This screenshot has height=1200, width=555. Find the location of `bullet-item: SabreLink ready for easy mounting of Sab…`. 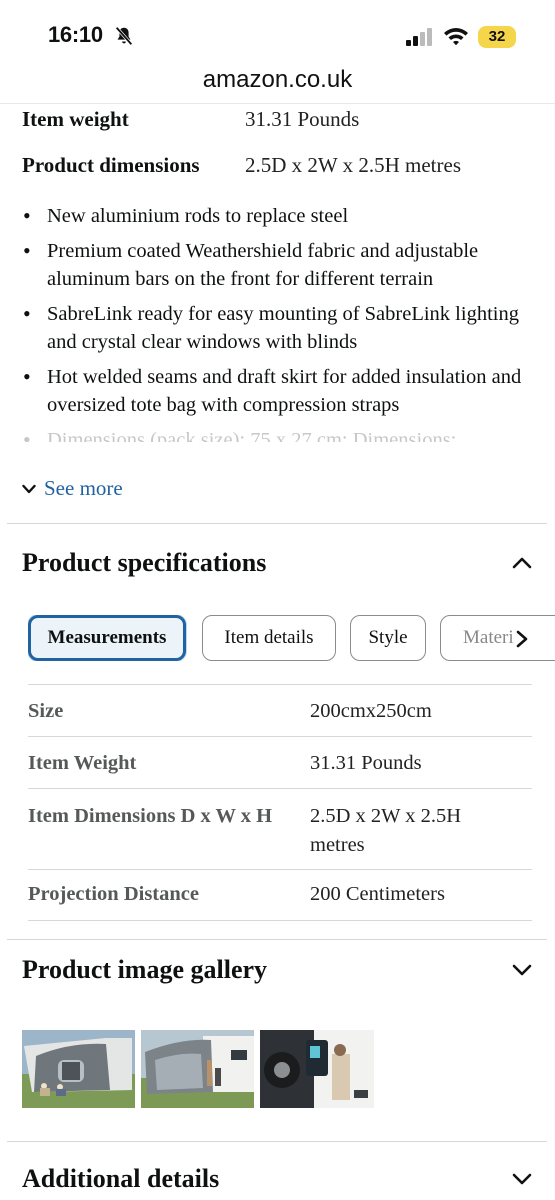

bullet-item: SabreLink ready for easy mounting of Sab… is located at coordinates (279, 328).